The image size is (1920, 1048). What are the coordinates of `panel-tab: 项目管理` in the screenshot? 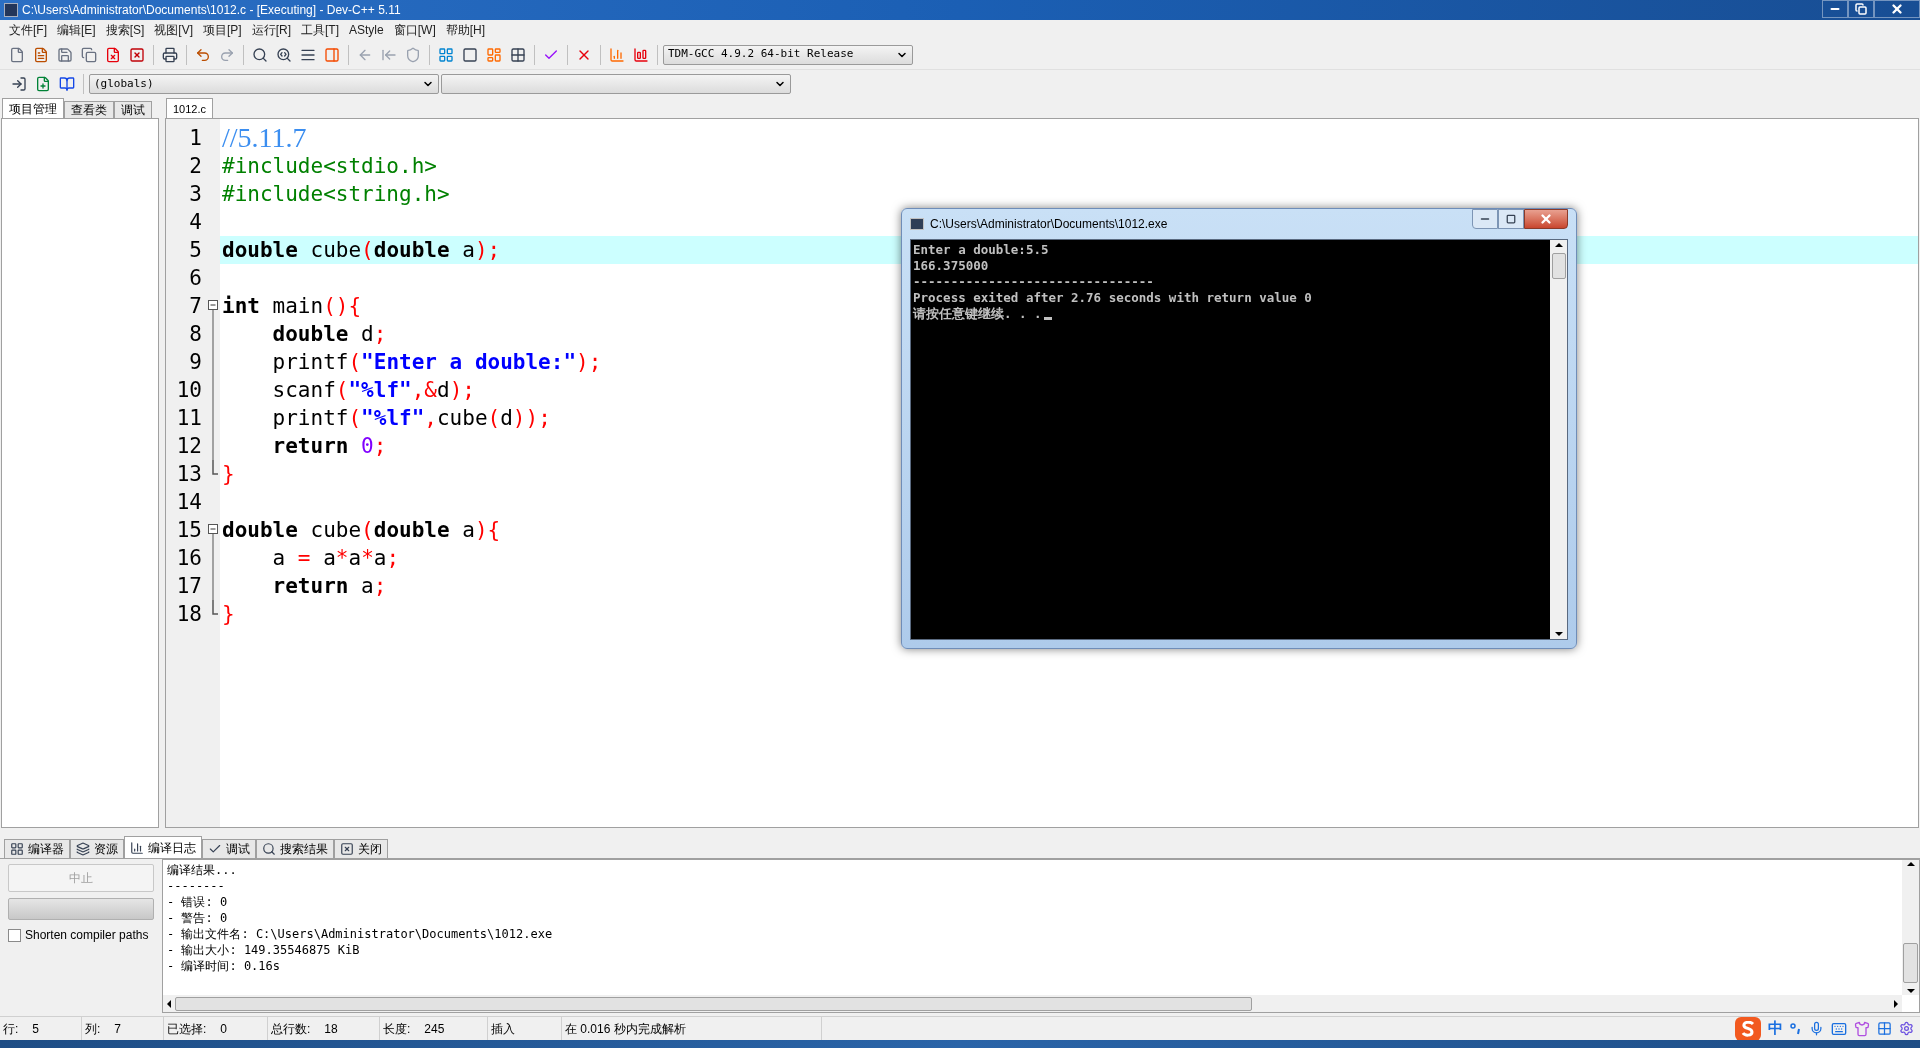 It's located at (33, 108).